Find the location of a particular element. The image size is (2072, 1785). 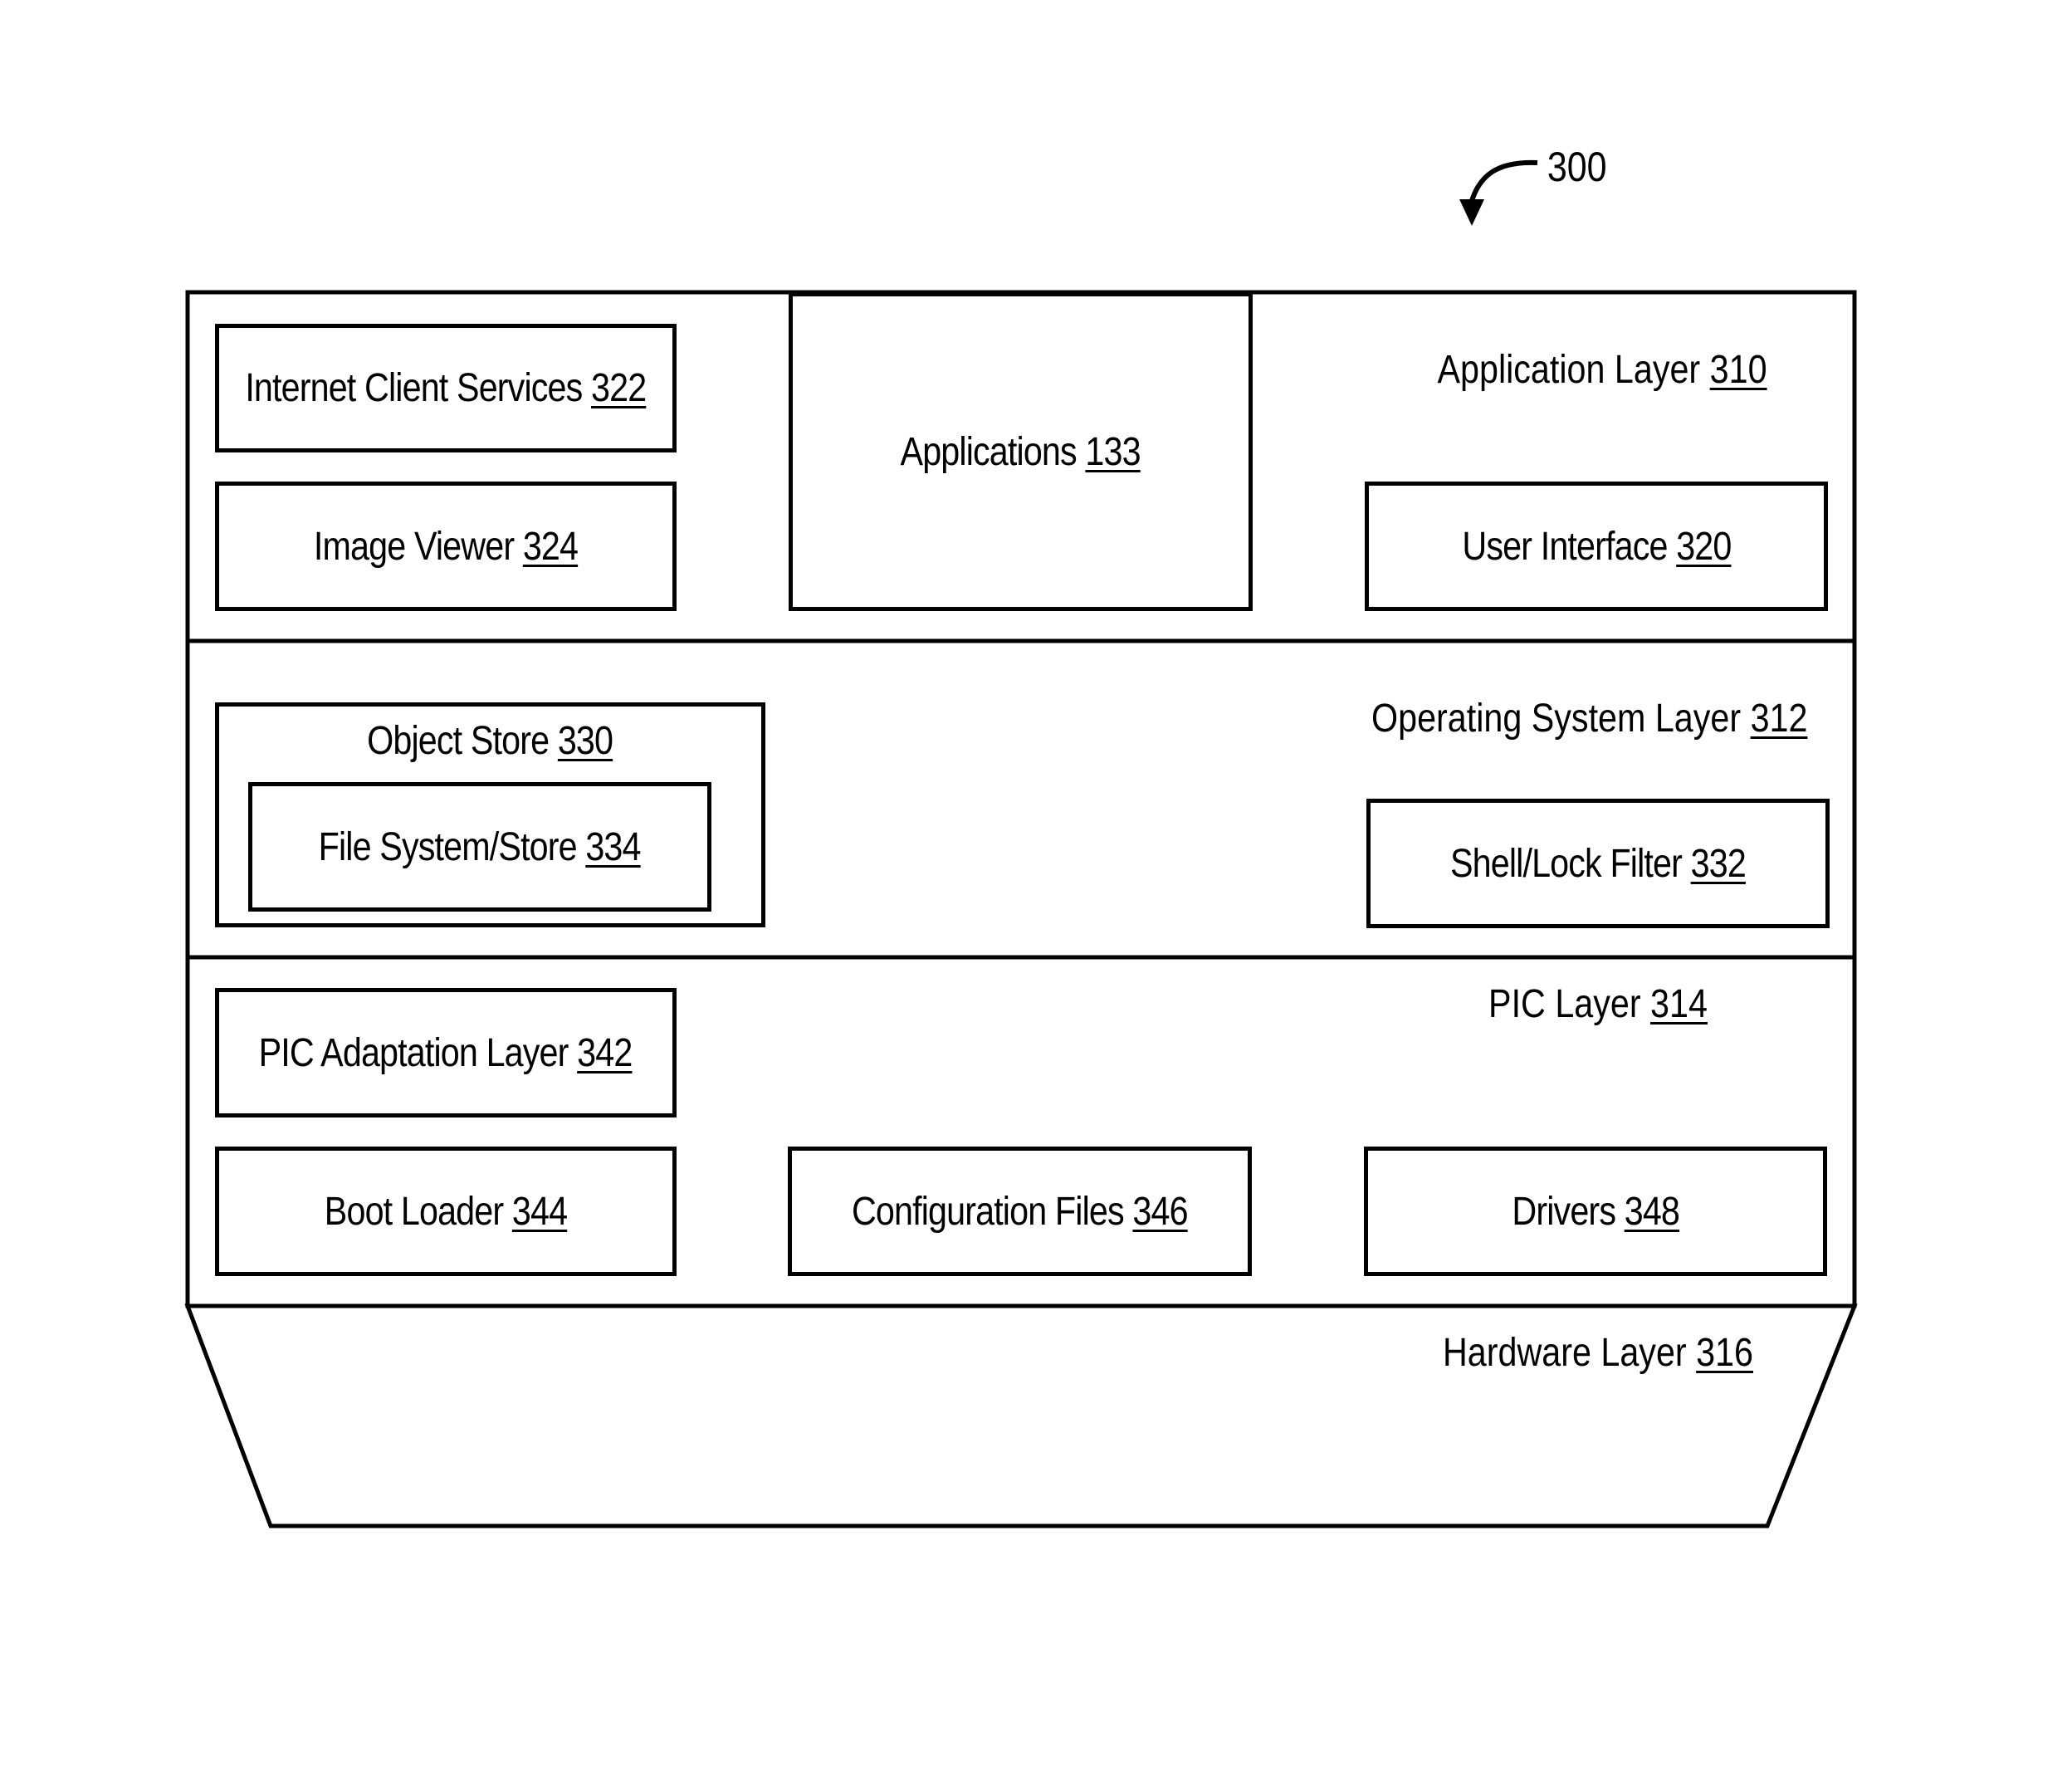

ref-arrow-head is located at coordinates (1472, 212).